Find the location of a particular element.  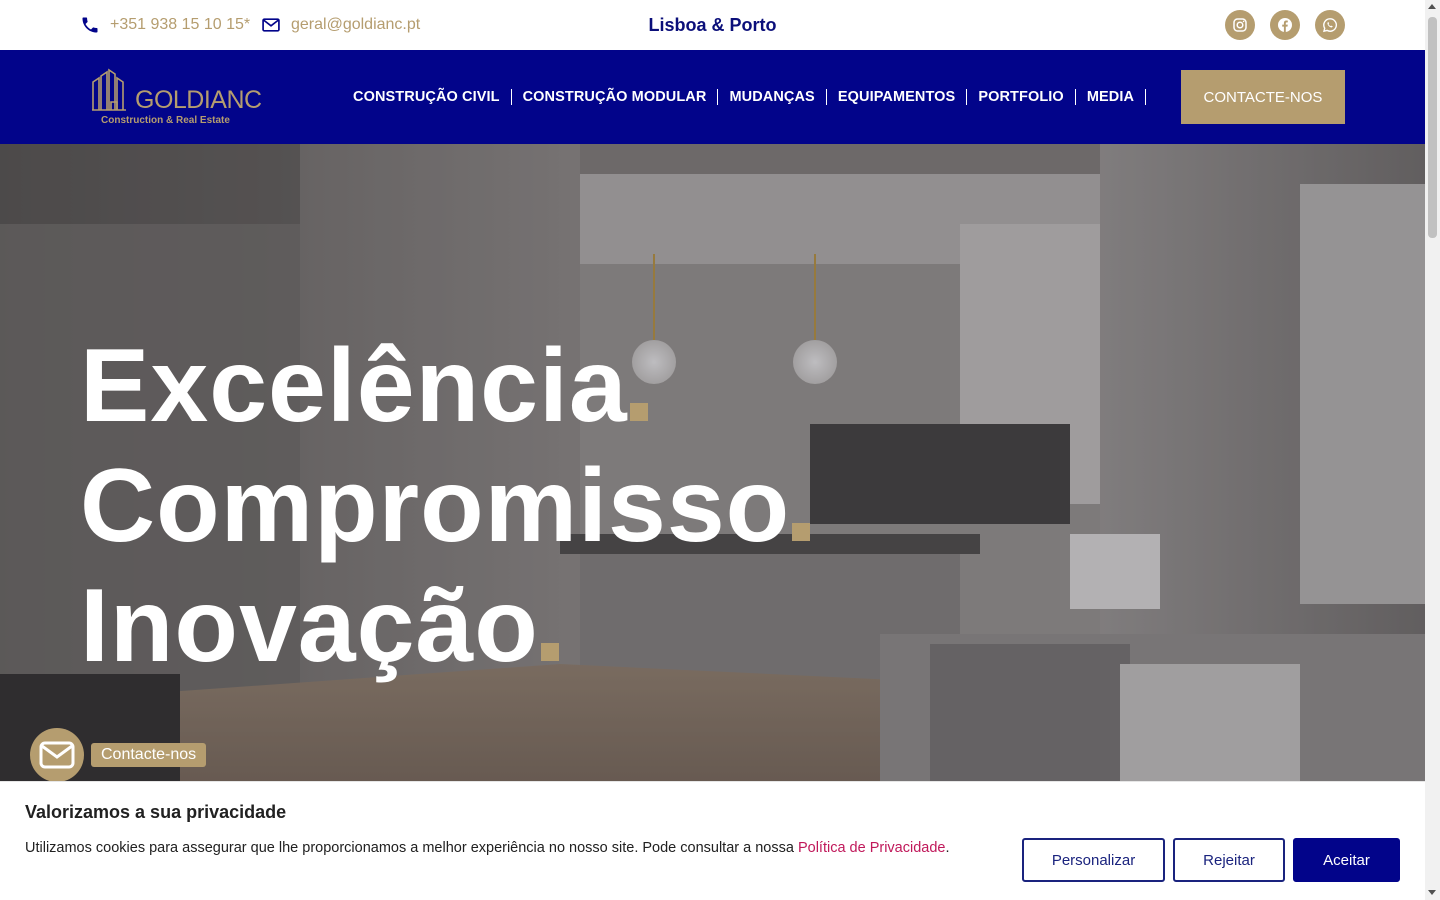

nav-item-portfolio: PORTFOLIO is located at coordinates (1021, 97).